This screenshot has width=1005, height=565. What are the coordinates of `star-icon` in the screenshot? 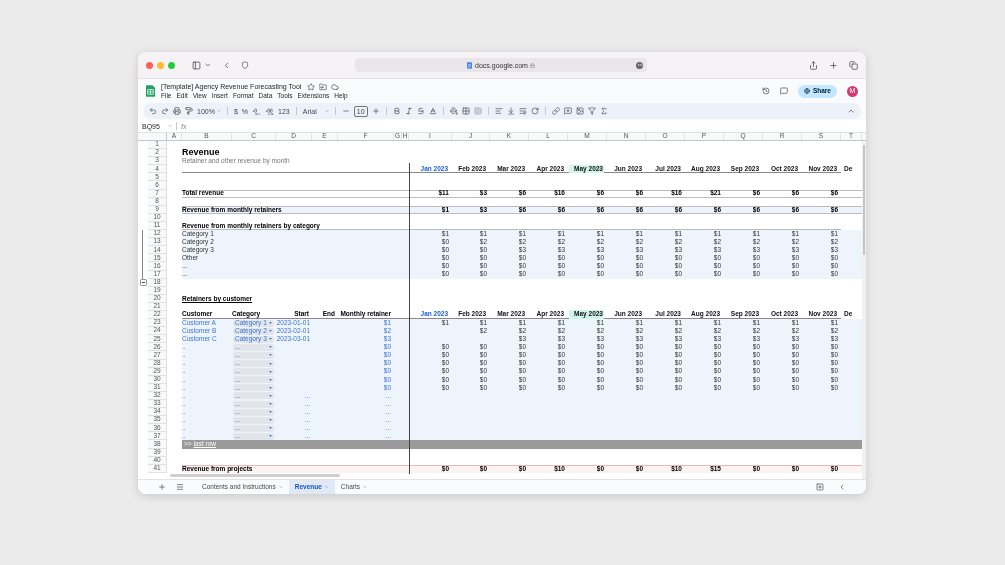 It's located at (311, 86).